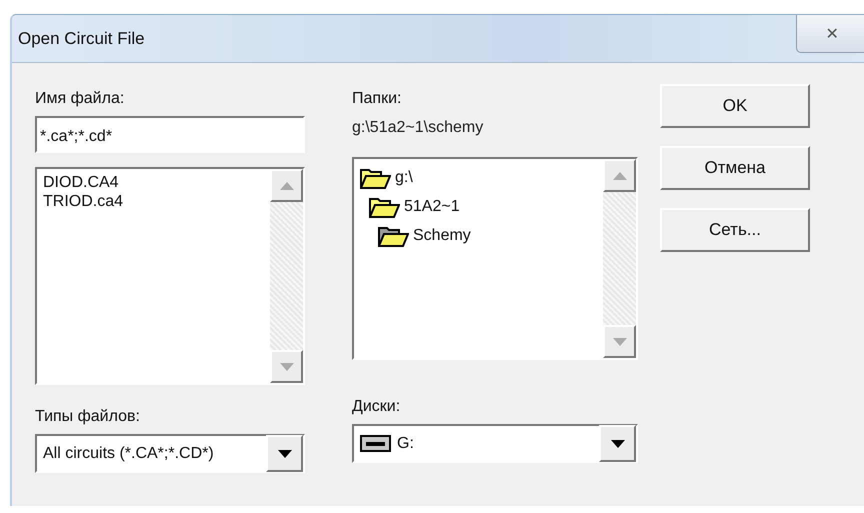 The width and height of the screenshot is (864, 513). What do you see at coordinates (88, 417) in the screenshot?
I see `field-label: Типы файлов:` at bounding box center [88, 417].